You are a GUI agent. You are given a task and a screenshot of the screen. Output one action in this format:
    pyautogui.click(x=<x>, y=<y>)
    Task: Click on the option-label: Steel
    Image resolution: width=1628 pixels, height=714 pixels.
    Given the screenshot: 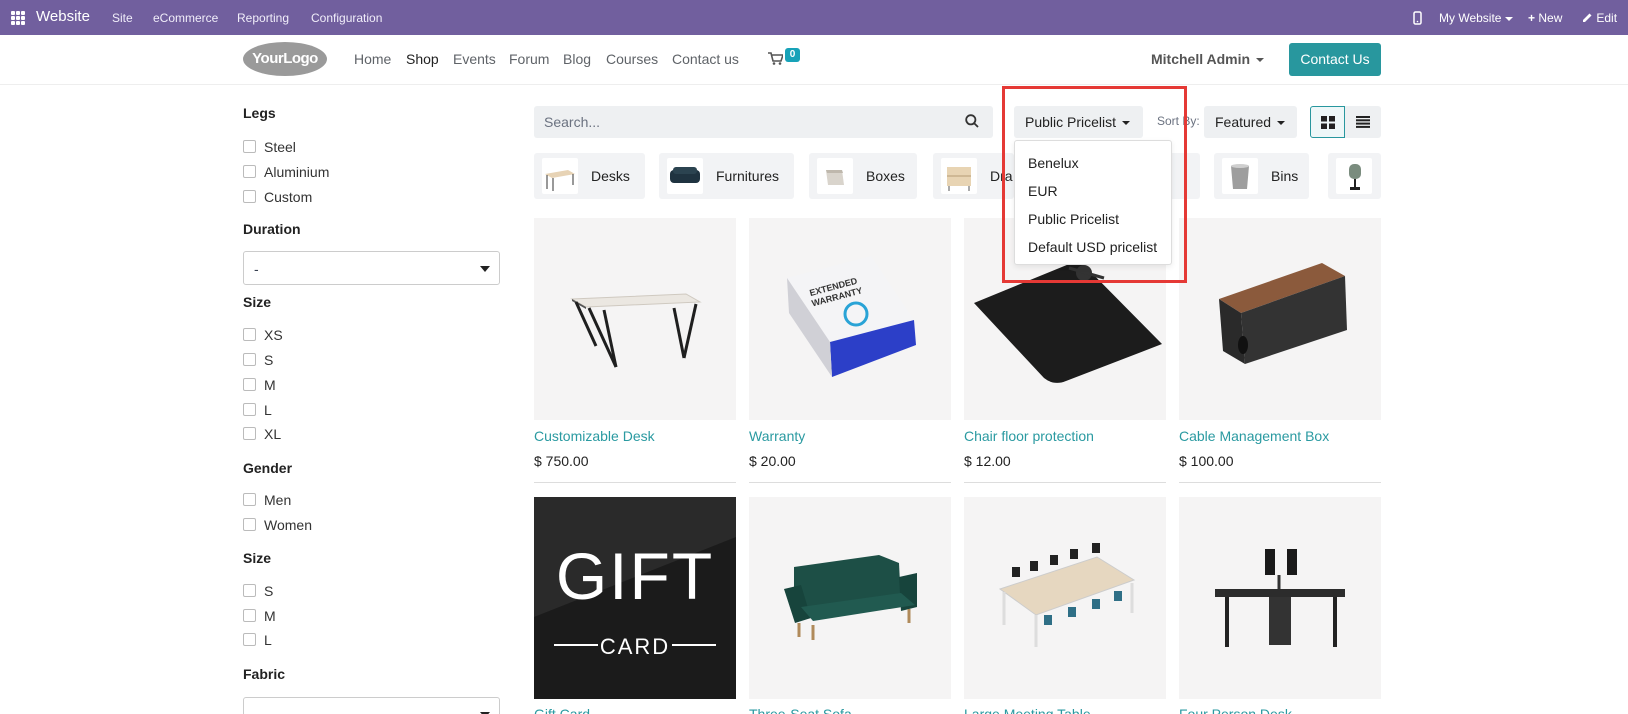 What is the action you would take?
    pyautogui.click(x=280, y=147)
    